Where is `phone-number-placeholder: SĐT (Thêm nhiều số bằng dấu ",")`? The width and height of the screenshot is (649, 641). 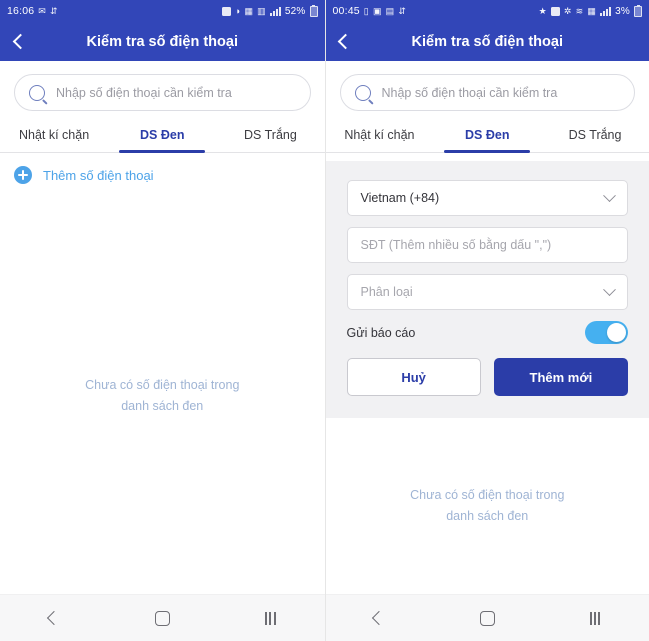
phone-number-placeholder: SĐT (Thêm nhiều số bằng dấu ",") is located at coordinates (456, 245).